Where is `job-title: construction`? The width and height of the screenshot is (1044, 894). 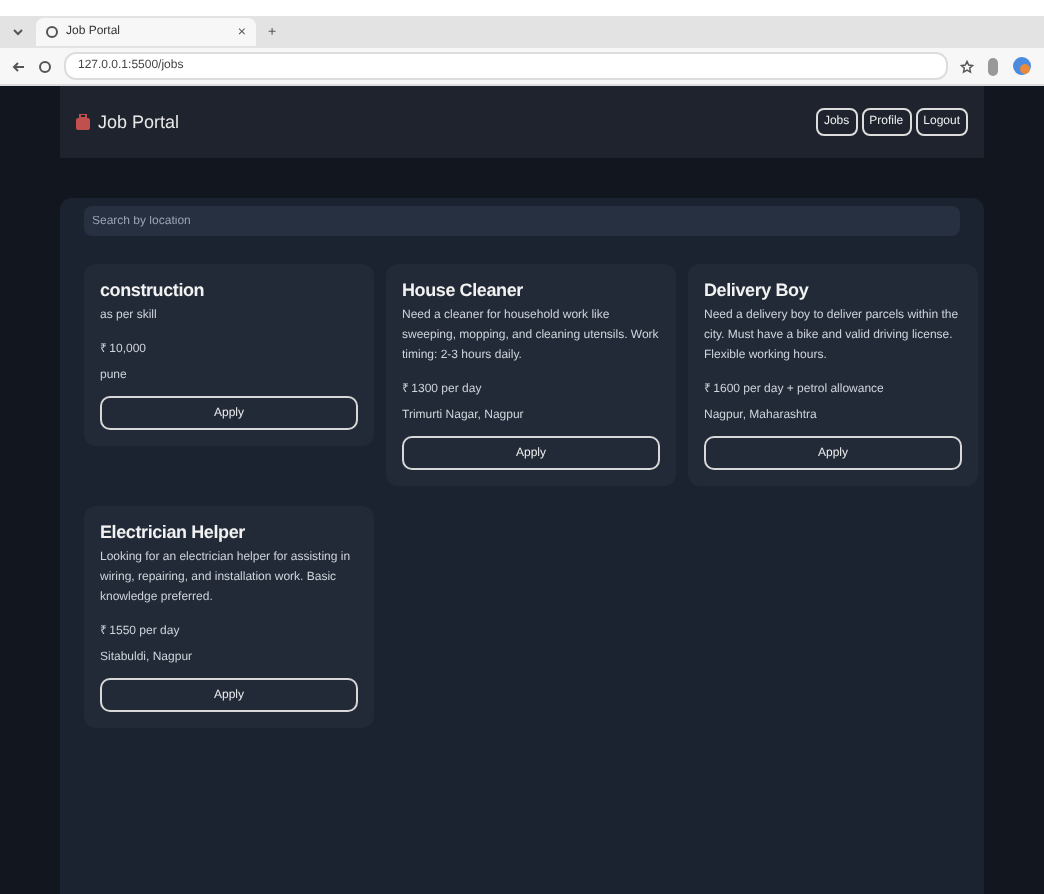 job-title: construction is located at coordinates (153, 290).